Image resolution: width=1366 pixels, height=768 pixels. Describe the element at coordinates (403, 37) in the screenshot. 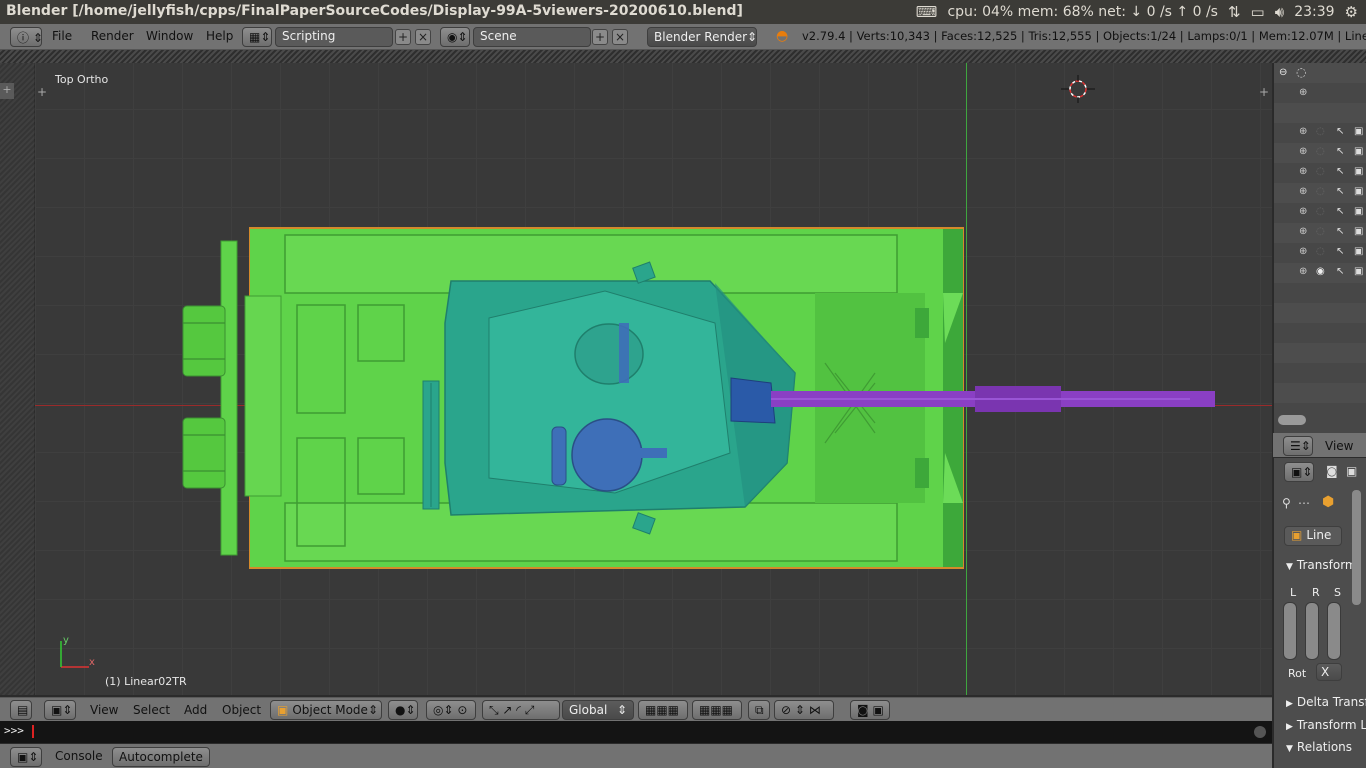

I see `add-layout-icon: +` at that location.